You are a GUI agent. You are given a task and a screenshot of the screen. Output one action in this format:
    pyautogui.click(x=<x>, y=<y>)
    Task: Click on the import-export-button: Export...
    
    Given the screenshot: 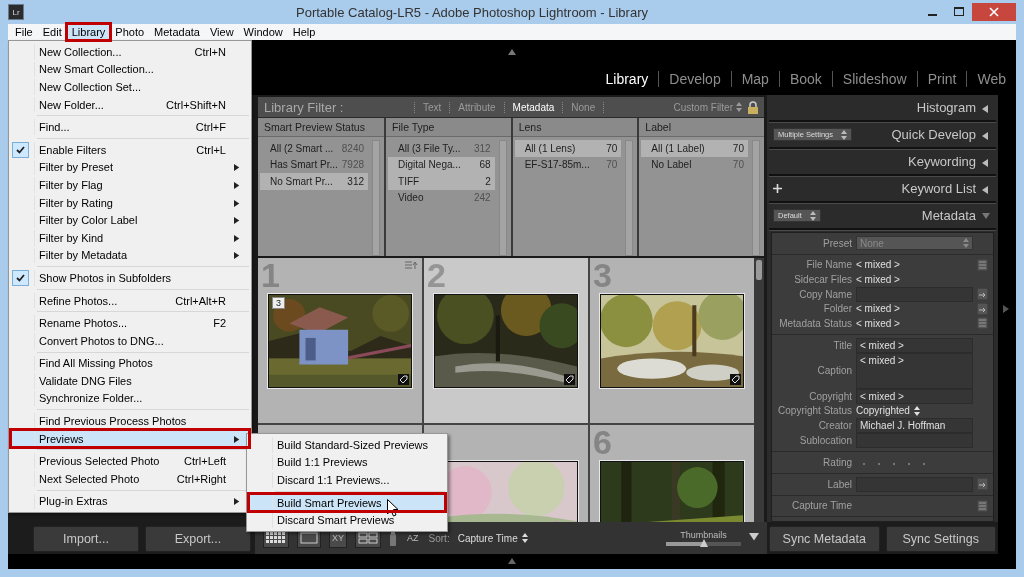 What is the action you would take?
    pyautogui.click(x=198, y=539)
    